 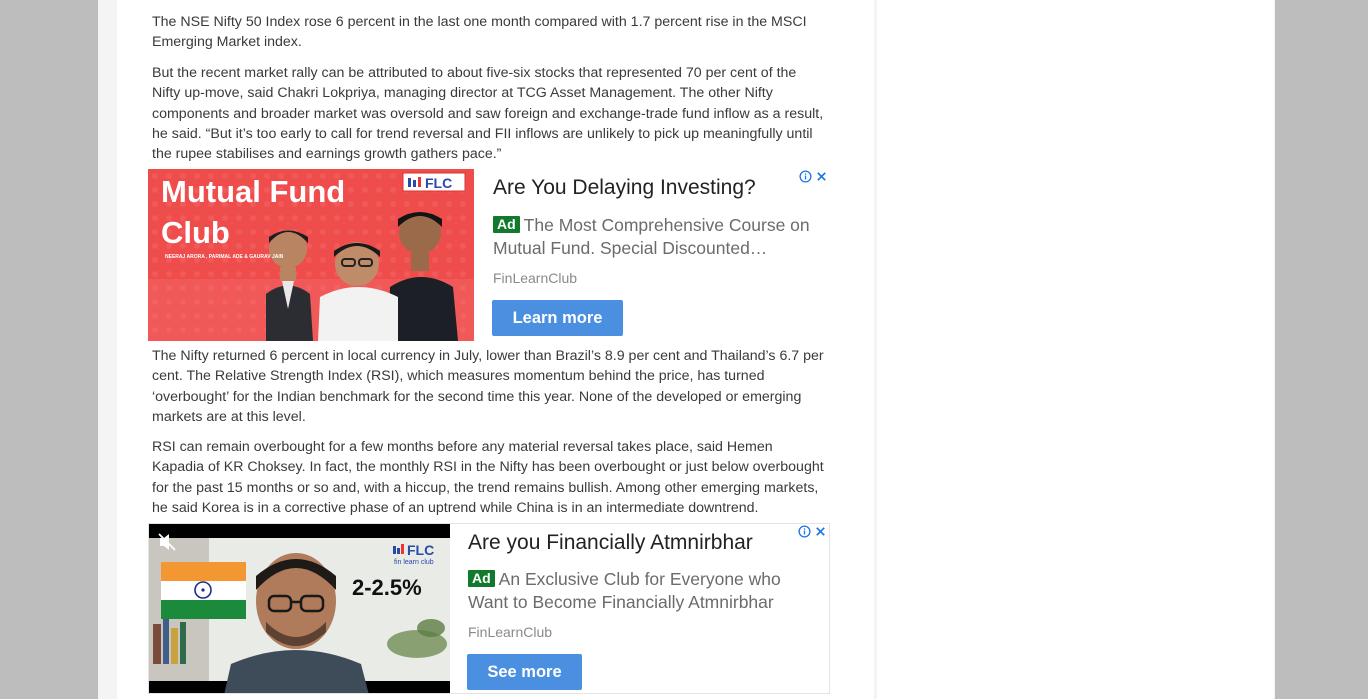 I want to click on learn-more-button: Learn more, so click(x=557, y=318).